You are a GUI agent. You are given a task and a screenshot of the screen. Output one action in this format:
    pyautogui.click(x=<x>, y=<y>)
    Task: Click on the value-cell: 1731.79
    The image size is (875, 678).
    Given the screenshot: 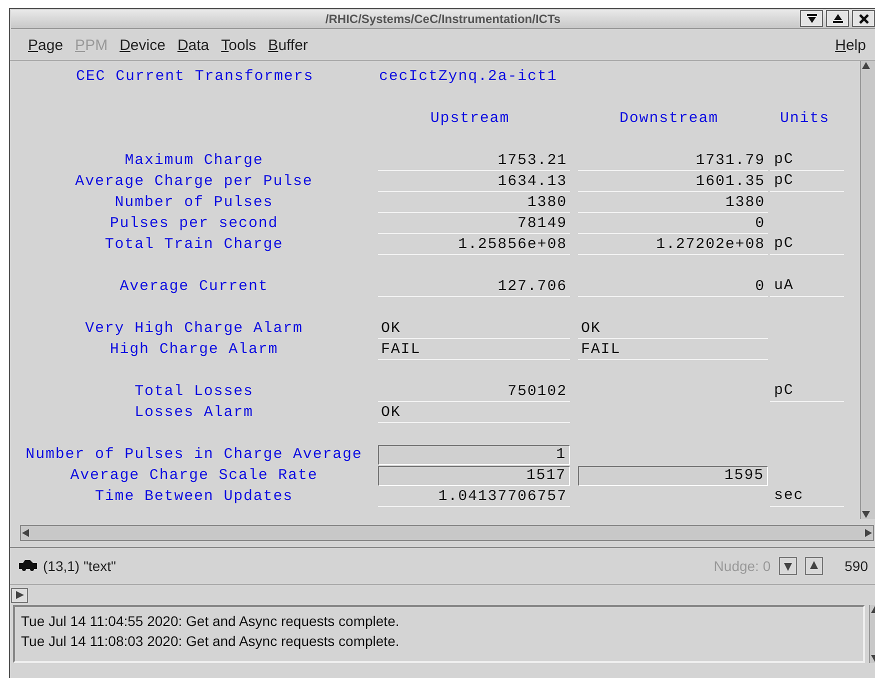 What is the action you would take?
    pyautogui.click(x=673, y=161)
    